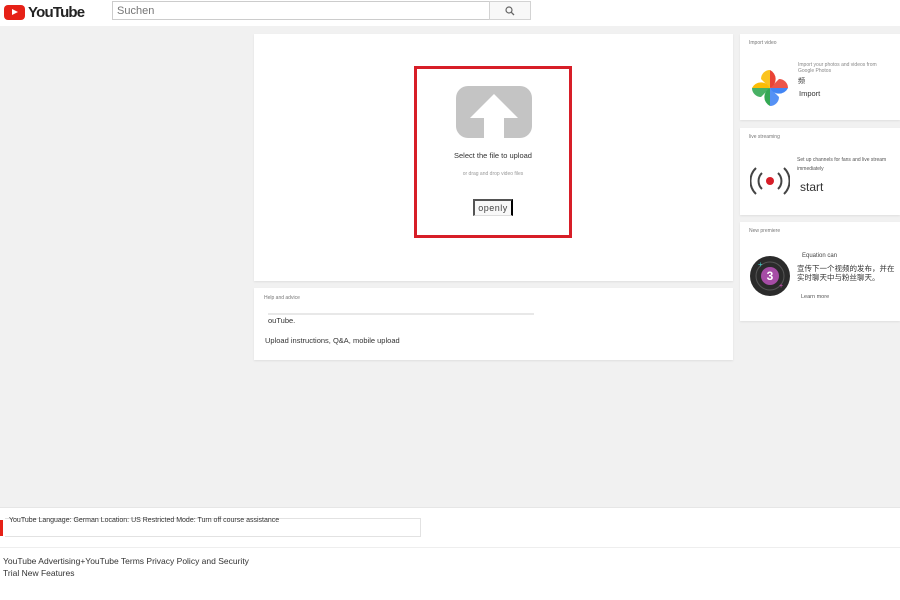 The width and height of the screenshot is (900, 600). Describe the element at coordinates (763, 43) in the screenshot. I see `import-heading: Import video` at that location.